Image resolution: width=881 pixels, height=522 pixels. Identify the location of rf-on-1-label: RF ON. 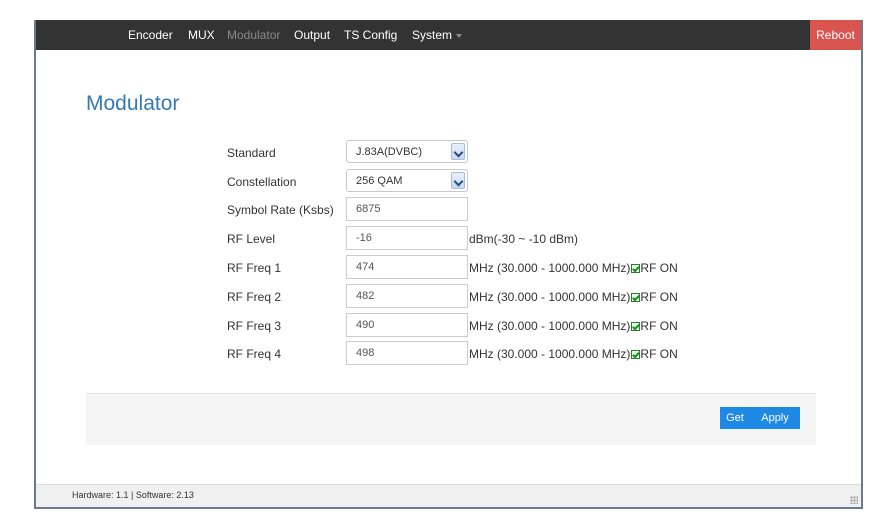
(659, 268).